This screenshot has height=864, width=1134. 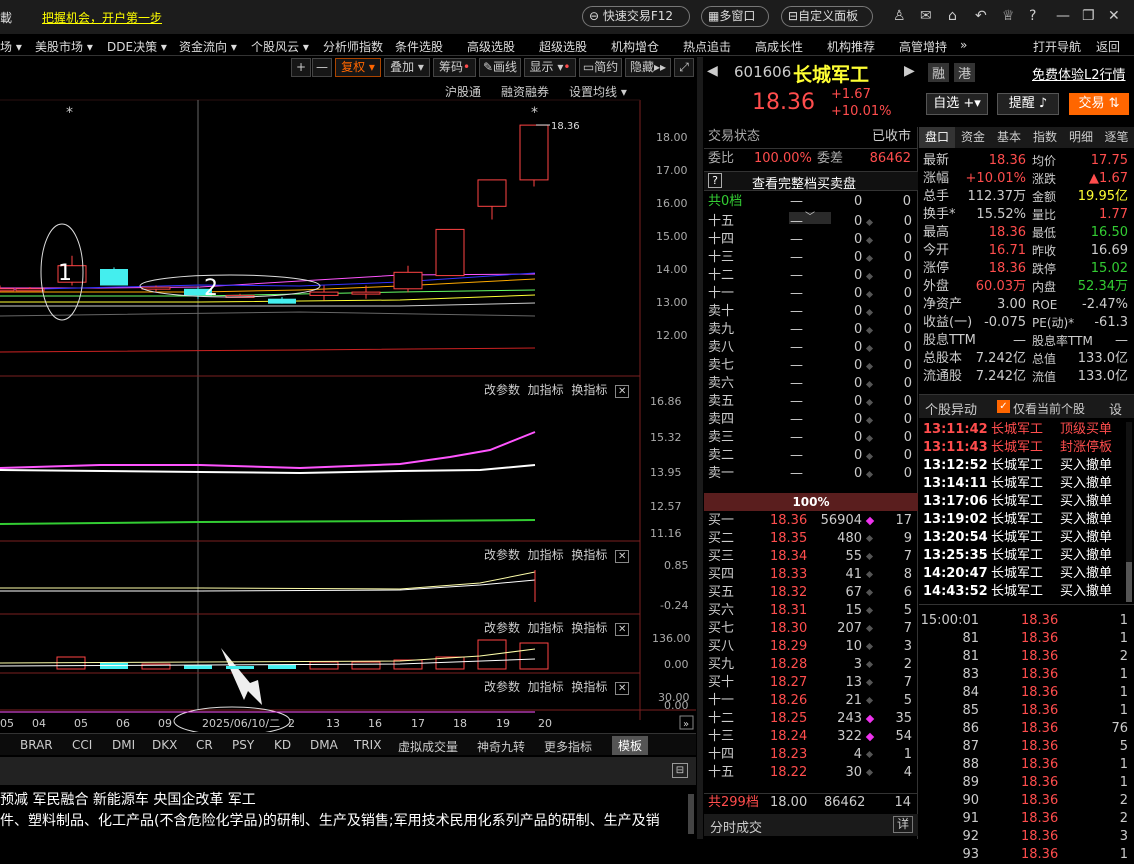 I want to click on ask-level-row: 卖二 — 0 0, so click(x=811, y=456).